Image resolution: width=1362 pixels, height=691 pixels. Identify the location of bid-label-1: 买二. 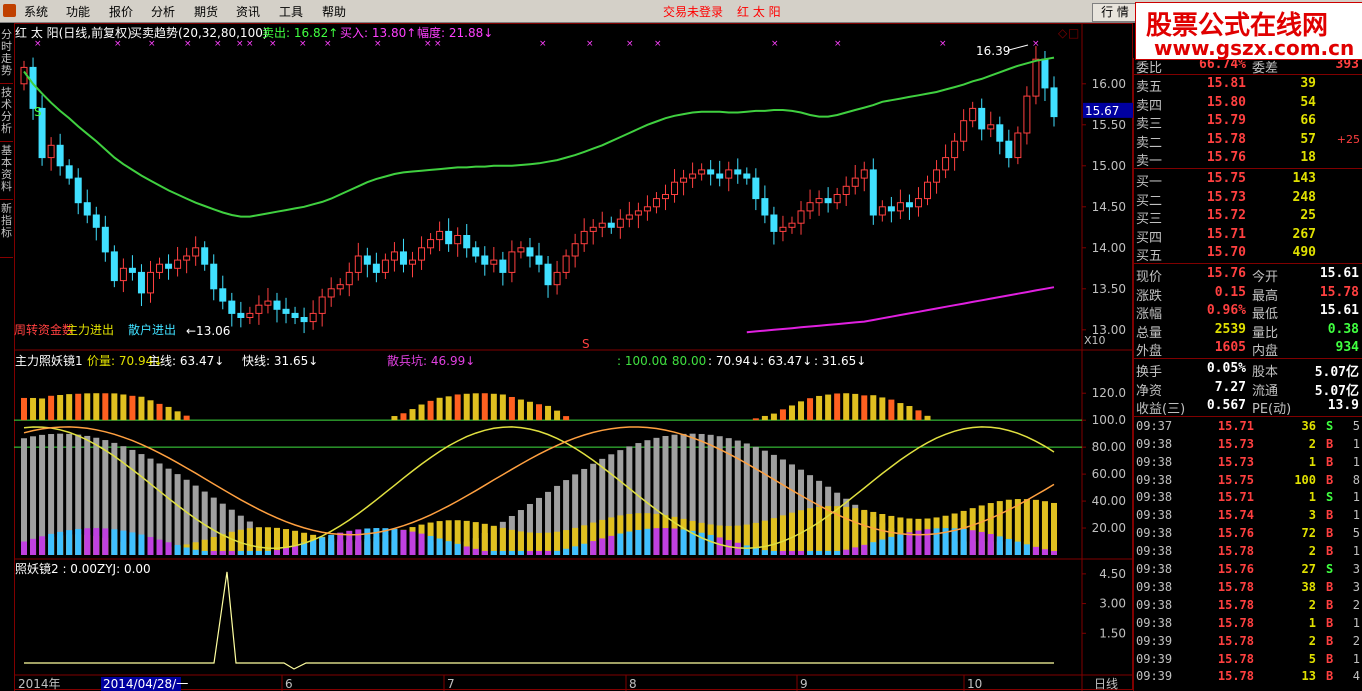
(1149, 201).